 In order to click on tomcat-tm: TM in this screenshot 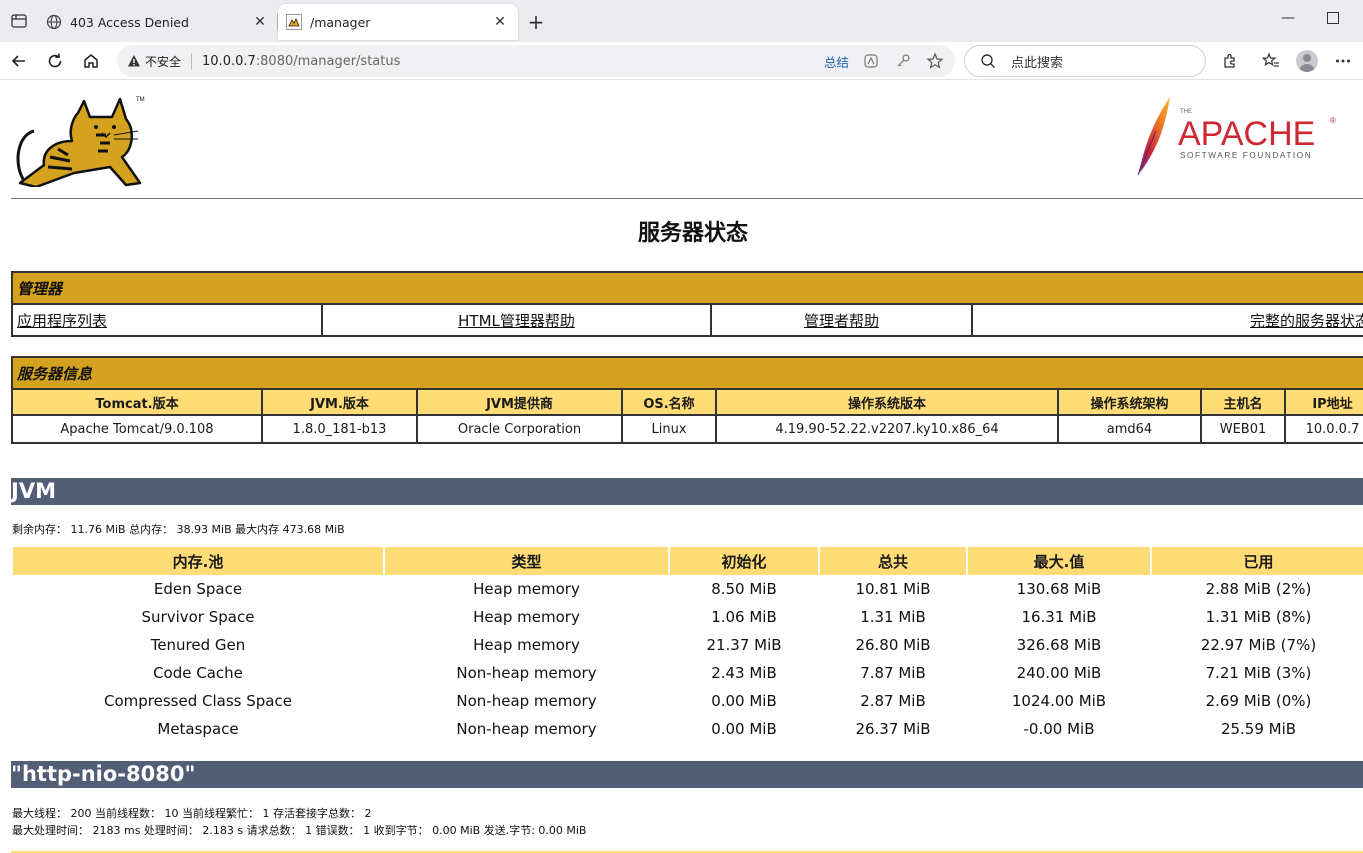, I will do `click(140, 100)`.